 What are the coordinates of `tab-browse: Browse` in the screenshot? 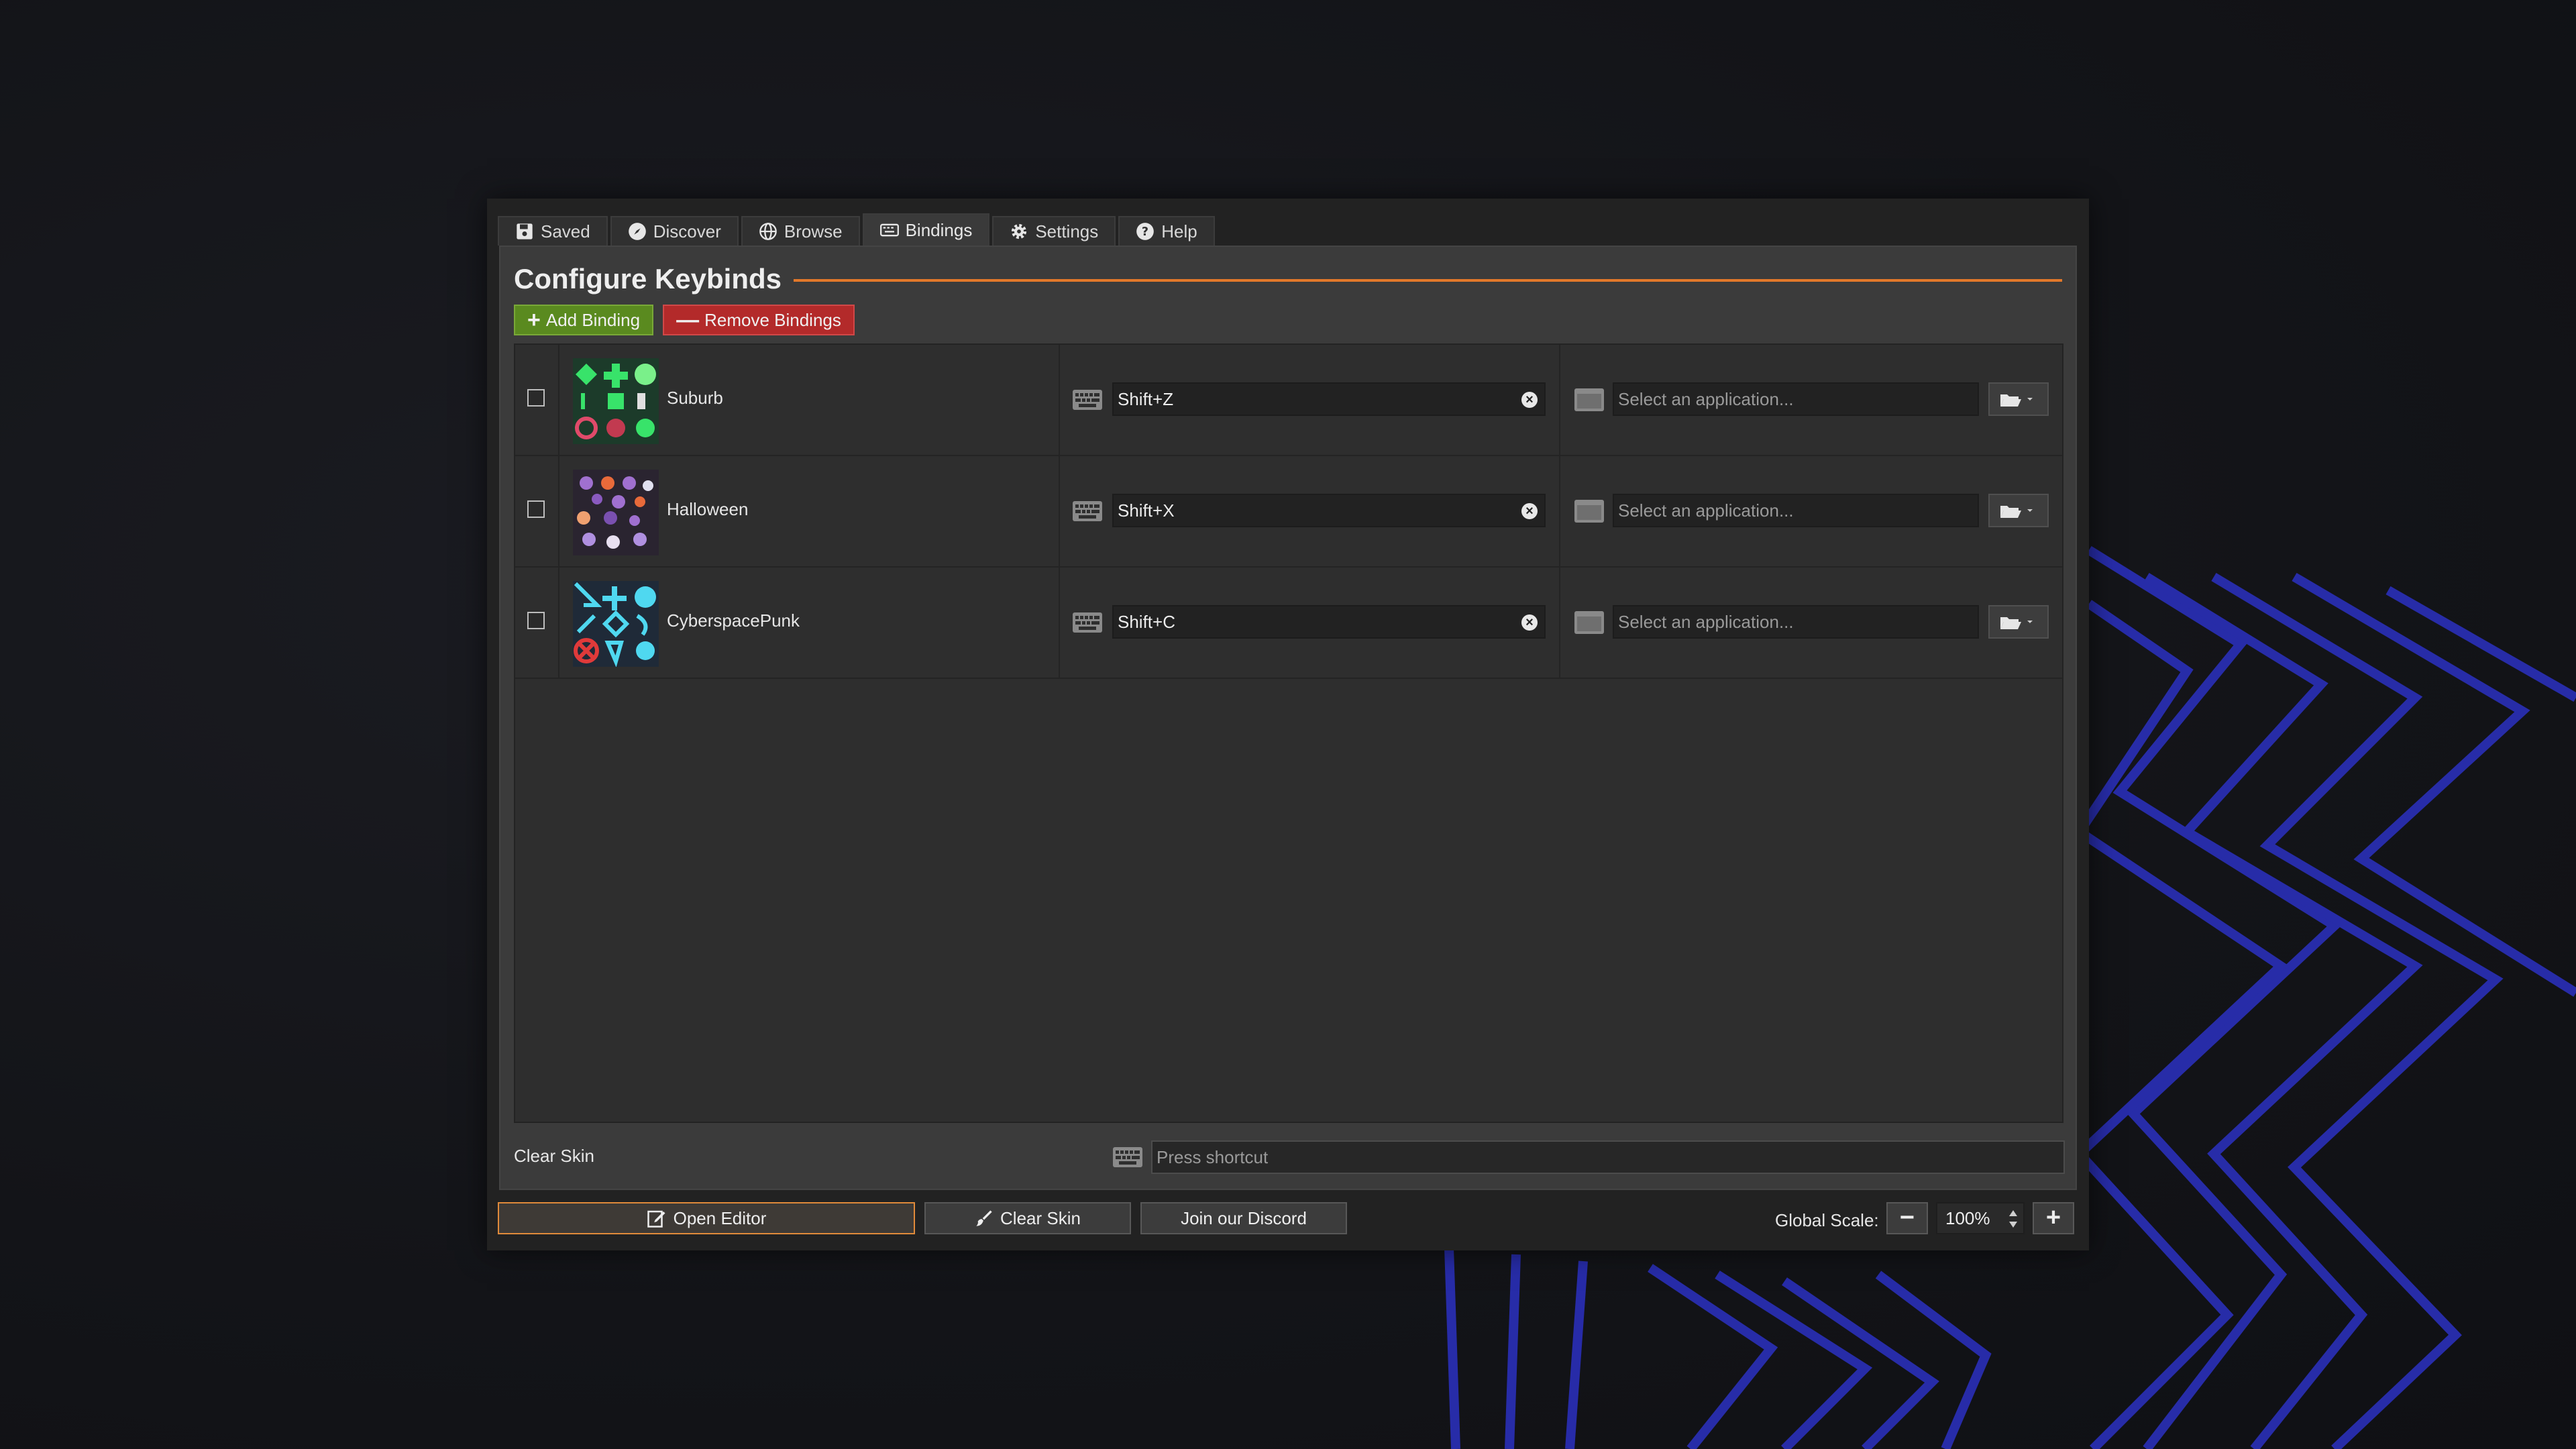 It's located at (800, 231).